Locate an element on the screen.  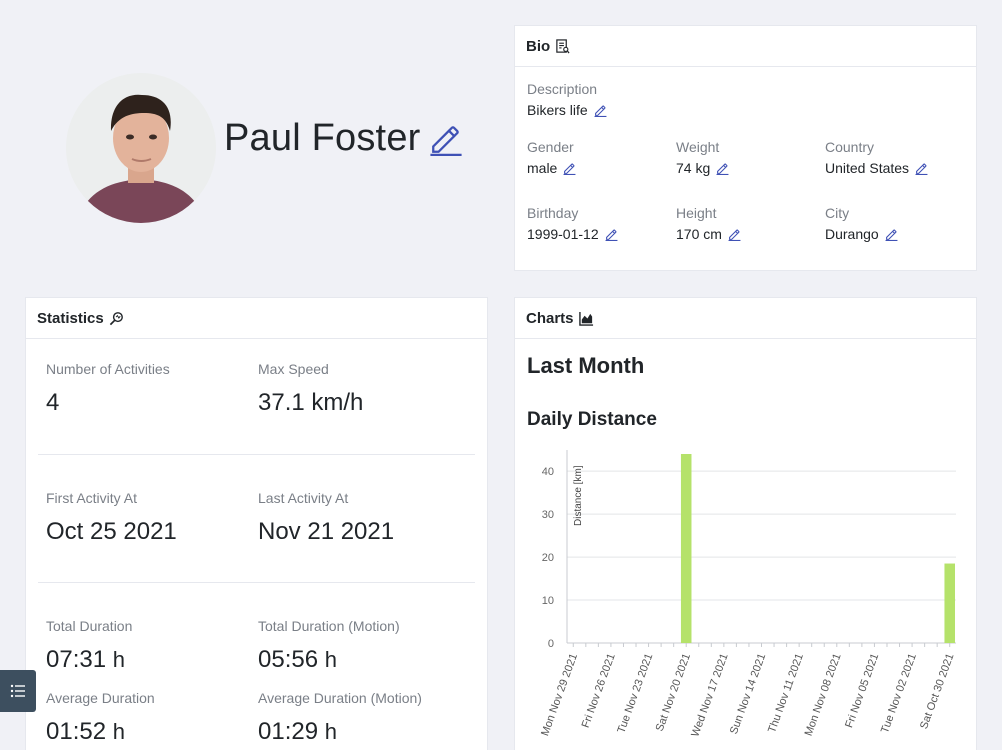
first-activity-value: Oct 25 2021 is located at coordinates (111, 531).